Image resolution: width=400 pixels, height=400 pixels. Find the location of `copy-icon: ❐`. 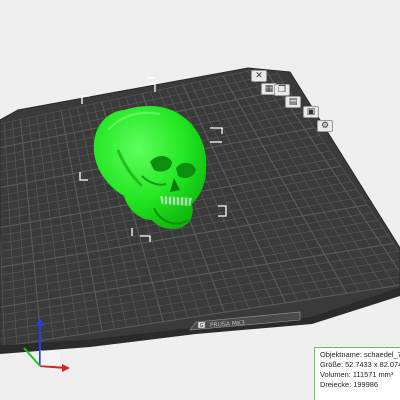

copy-icon: ❐ is located at coordinates (282, 90).